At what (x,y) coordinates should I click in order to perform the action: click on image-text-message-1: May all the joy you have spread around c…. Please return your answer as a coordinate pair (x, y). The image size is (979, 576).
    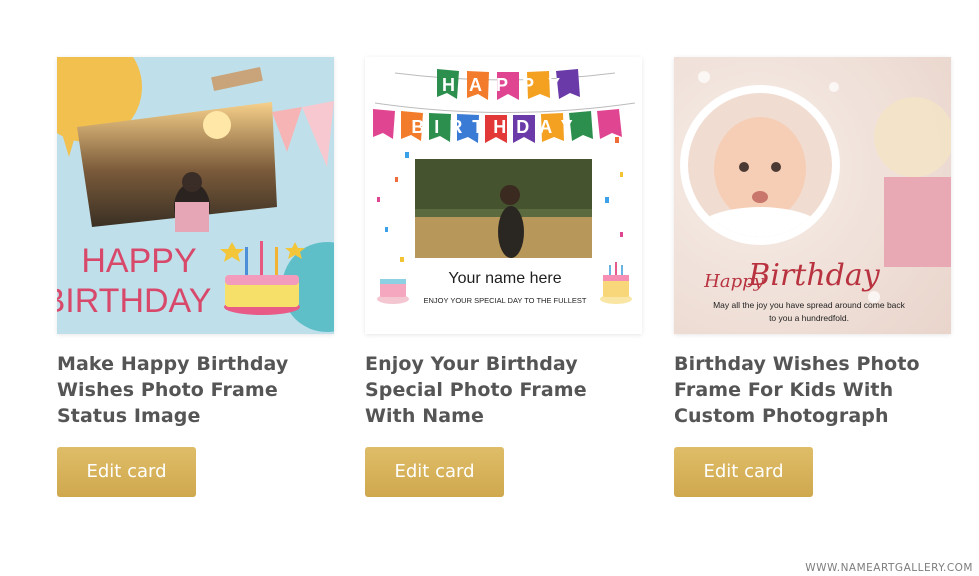
    Looking at the image, I should click on (809, 305).